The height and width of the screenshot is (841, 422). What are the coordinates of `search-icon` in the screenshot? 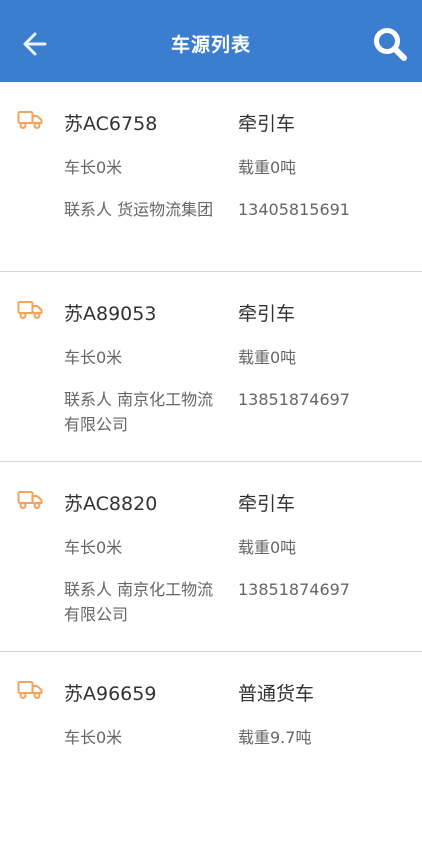 It's located at (390, 44).